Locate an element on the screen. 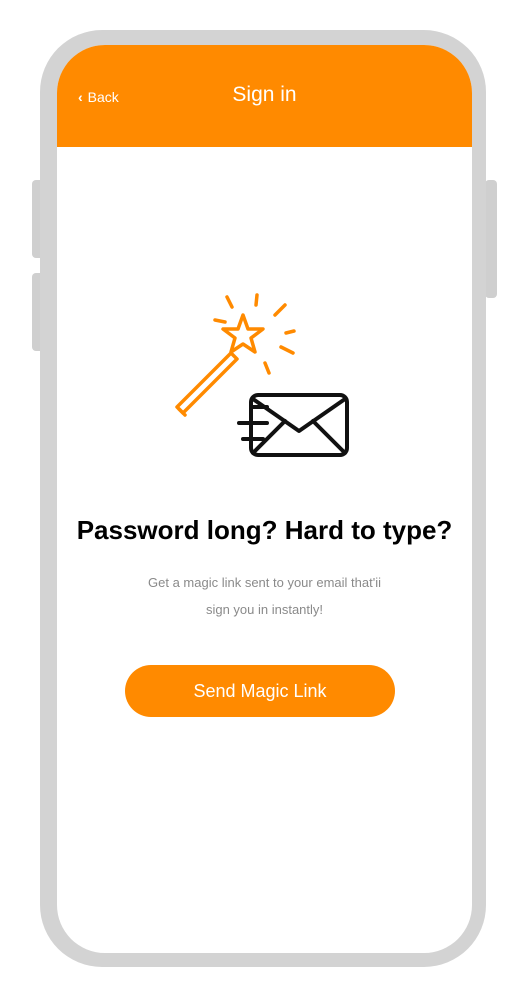 Image resolution: width=517 pixels, height=1000 pixels. page-title: Sign in is located at coordinates (264, 94).